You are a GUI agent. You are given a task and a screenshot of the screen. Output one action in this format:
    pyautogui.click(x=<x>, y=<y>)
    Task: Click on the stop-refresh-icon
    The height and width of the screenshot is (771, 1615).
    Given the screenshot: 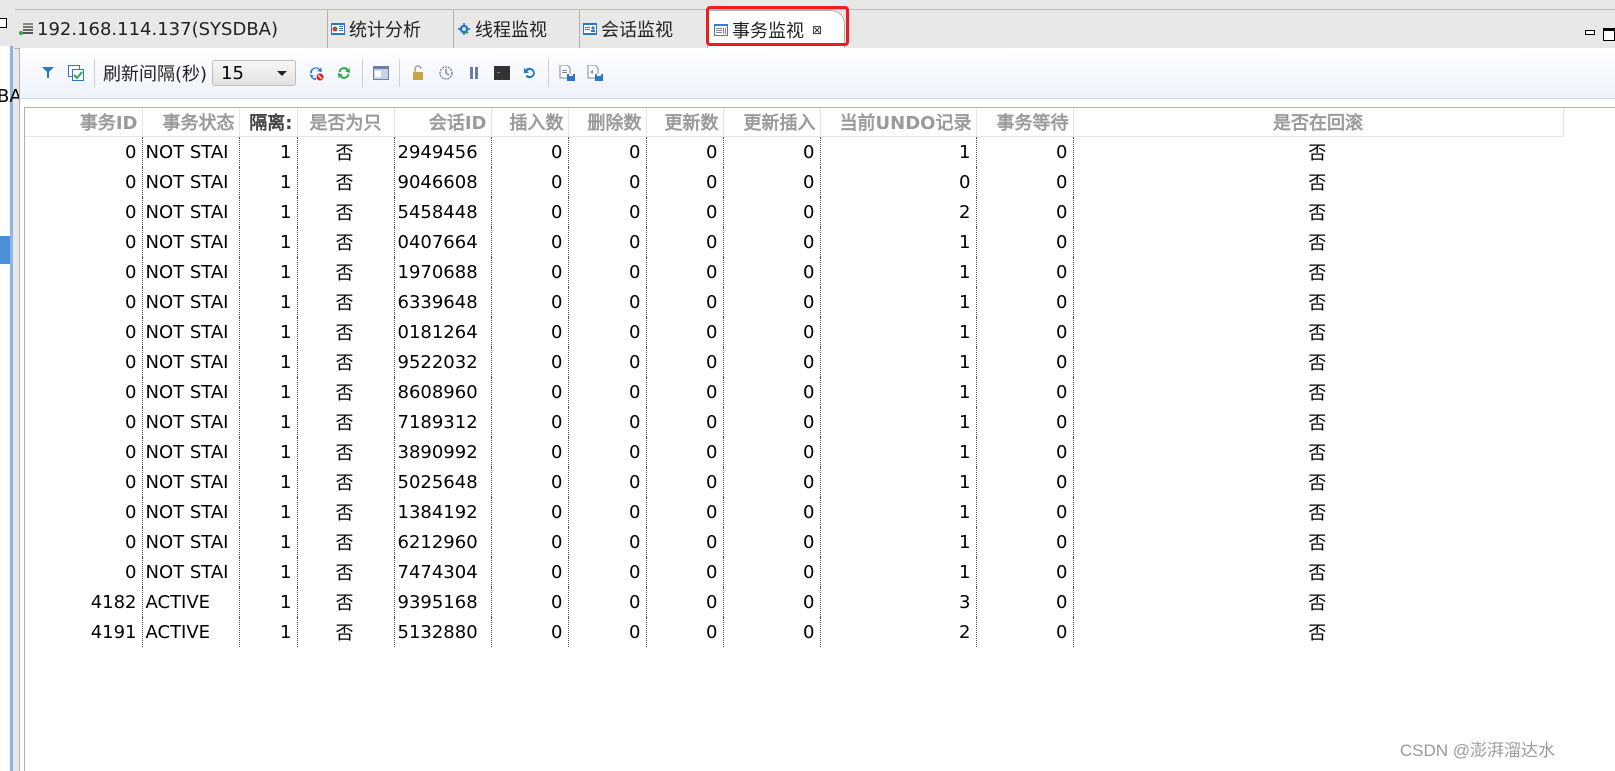 What is the action you would take?
    pyautogui.click(x=316, y=73)
    